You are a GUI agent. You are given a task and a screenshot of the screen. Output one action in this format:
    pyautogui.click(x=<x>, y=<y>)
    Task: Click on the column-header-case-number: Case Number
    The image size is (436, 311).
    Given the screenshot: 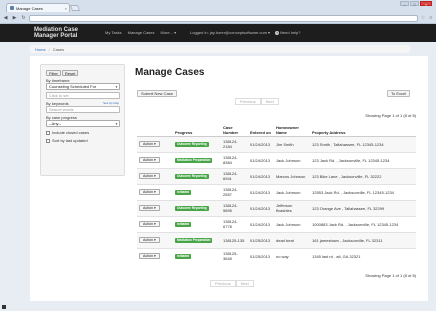 What is the action you would take?
    pyautogui.click(x=234, y=128)
    